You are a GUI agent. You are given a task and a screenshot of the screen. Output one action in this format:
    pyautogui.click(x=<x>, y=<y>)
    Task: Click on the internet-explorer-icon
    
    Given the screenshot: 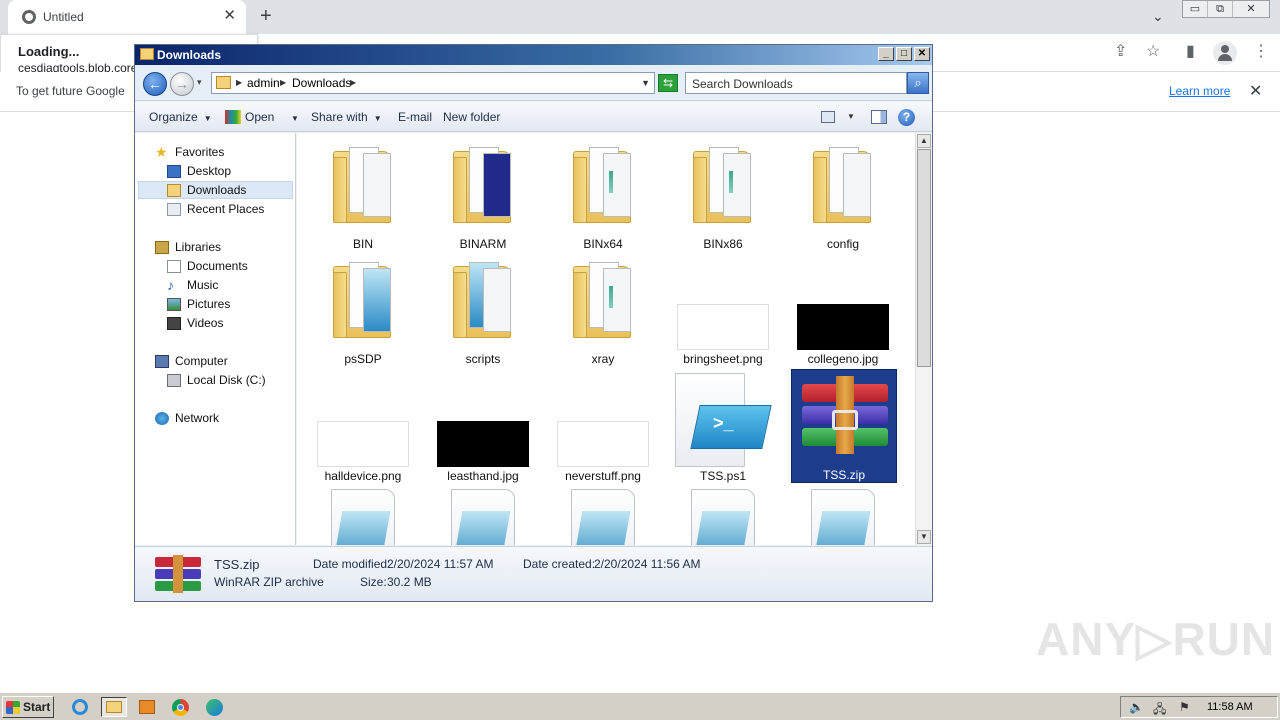 What is the action you would take?
    pyautogui.click(x=80, y=707)
    